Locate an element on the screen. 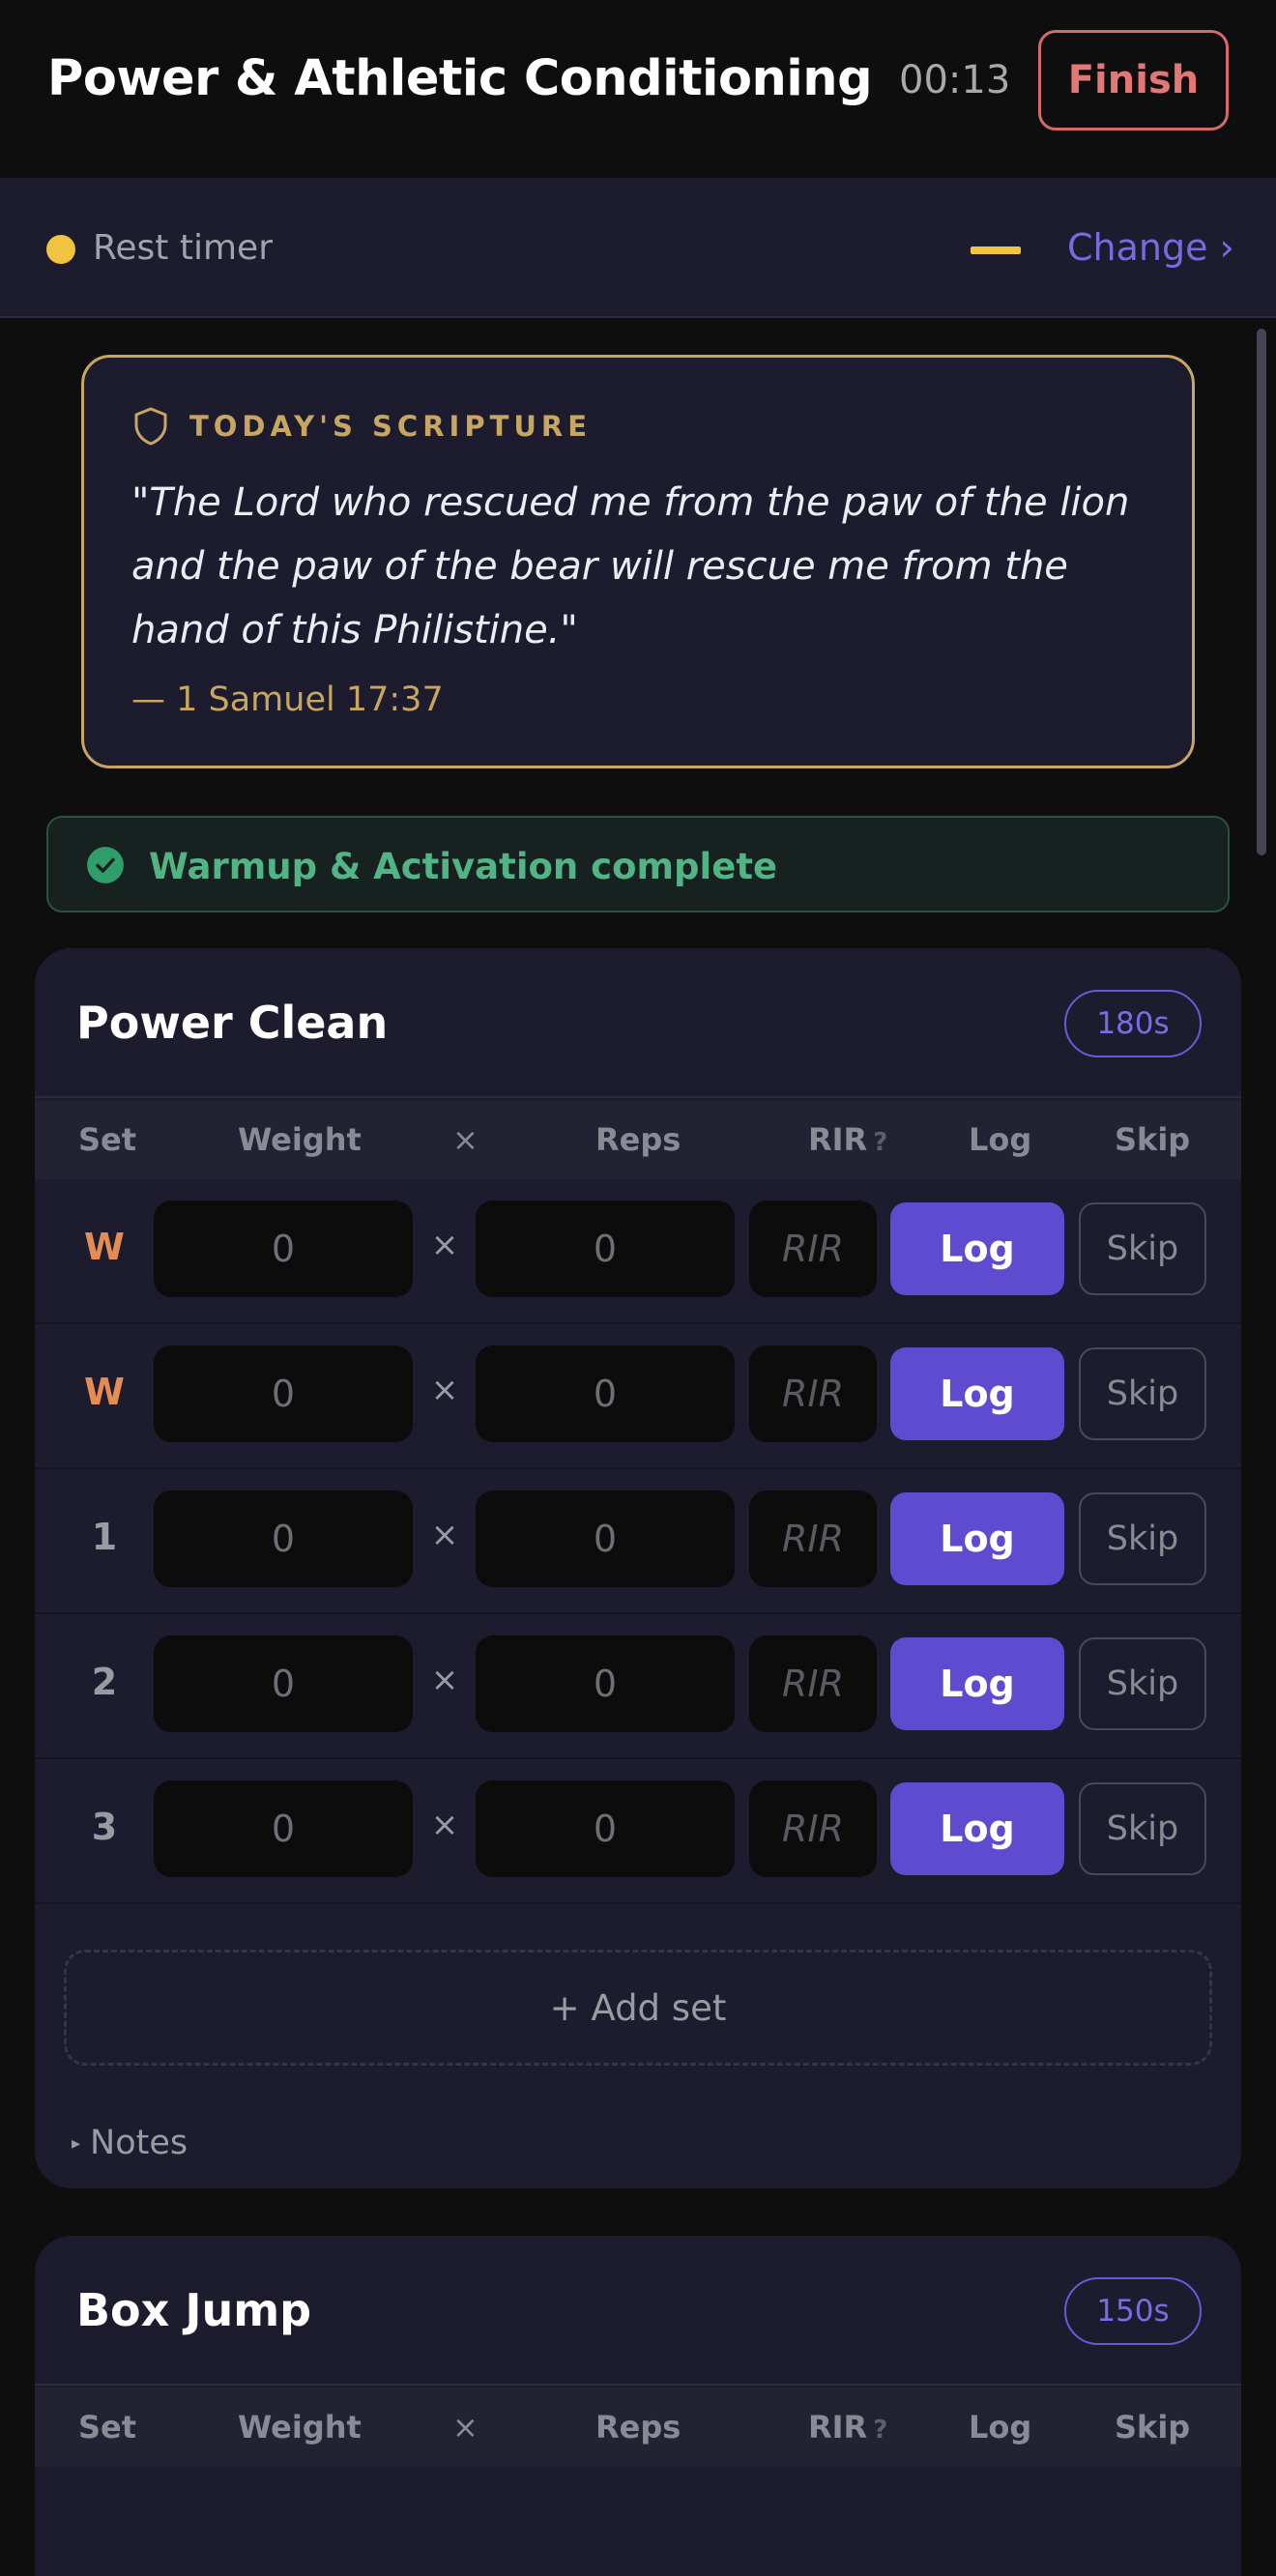 The image size is (1276, 2576). exercise-header: Power Clean 180s is located at coordinates (638, 1023).